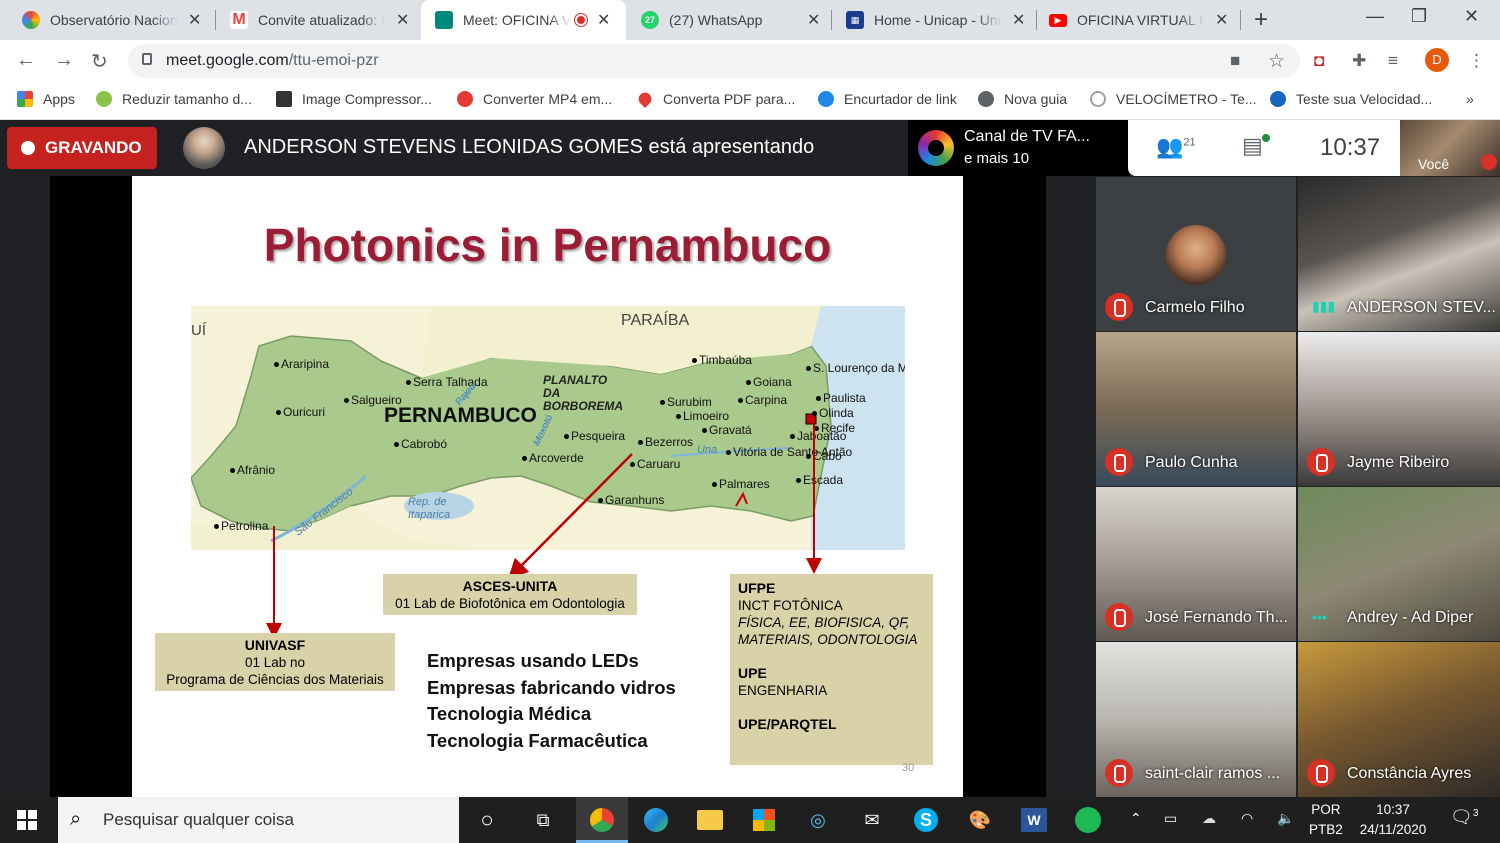 This screenshot has height=843, width=1500. I want to click on wifi-icon: ◠, so click(1247, 818).